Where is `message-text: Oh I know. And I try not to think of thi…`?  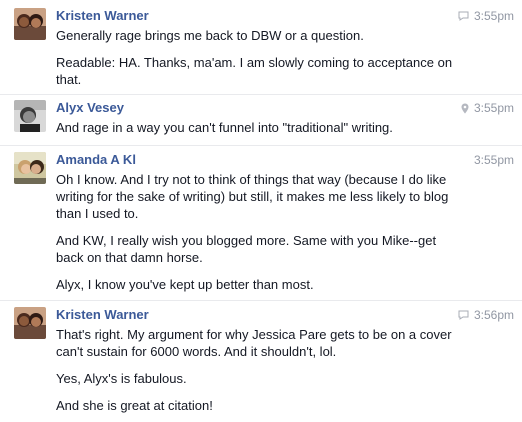
message-text: Oh I know. And I try not to think of thi… is located at coordinates (254, 196).